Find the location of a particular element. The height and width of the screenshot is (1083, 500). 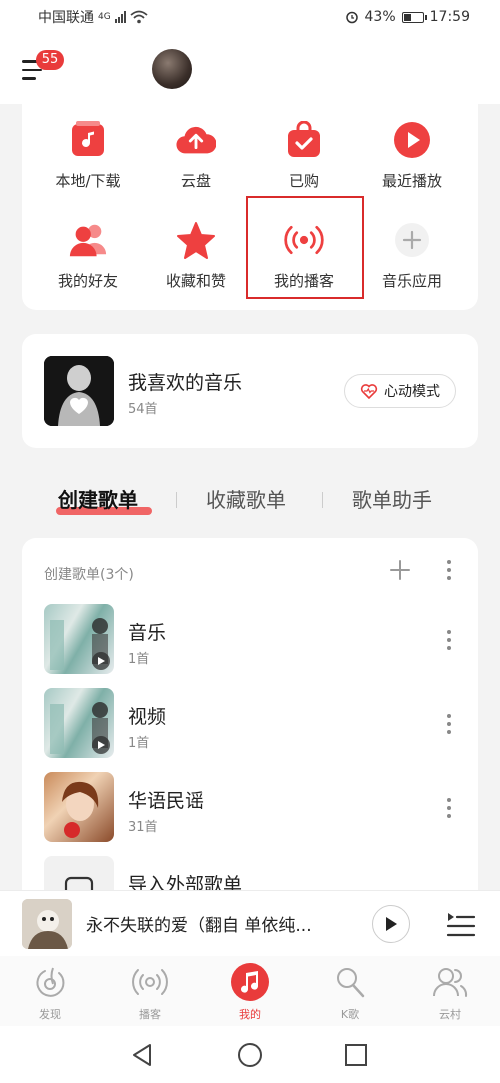

tab-created-playlists: 创建歌单 is located at coordinates (98, 498).